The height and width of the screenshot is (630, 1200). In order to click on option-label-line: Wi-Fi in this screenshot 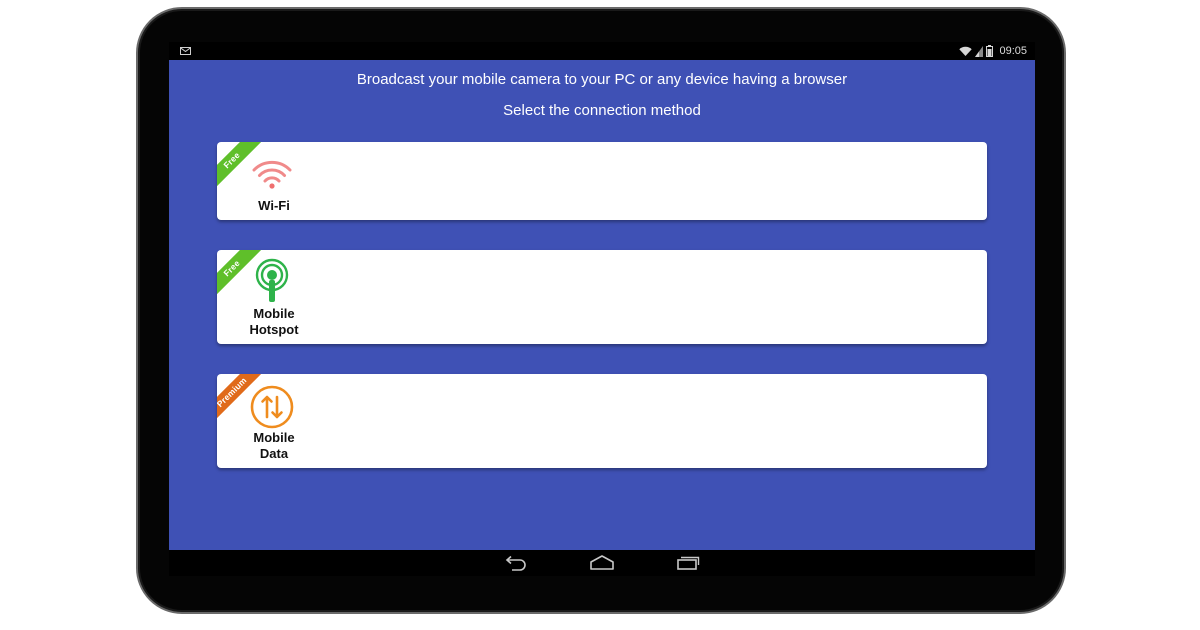, I will do `click(274, 205)`.